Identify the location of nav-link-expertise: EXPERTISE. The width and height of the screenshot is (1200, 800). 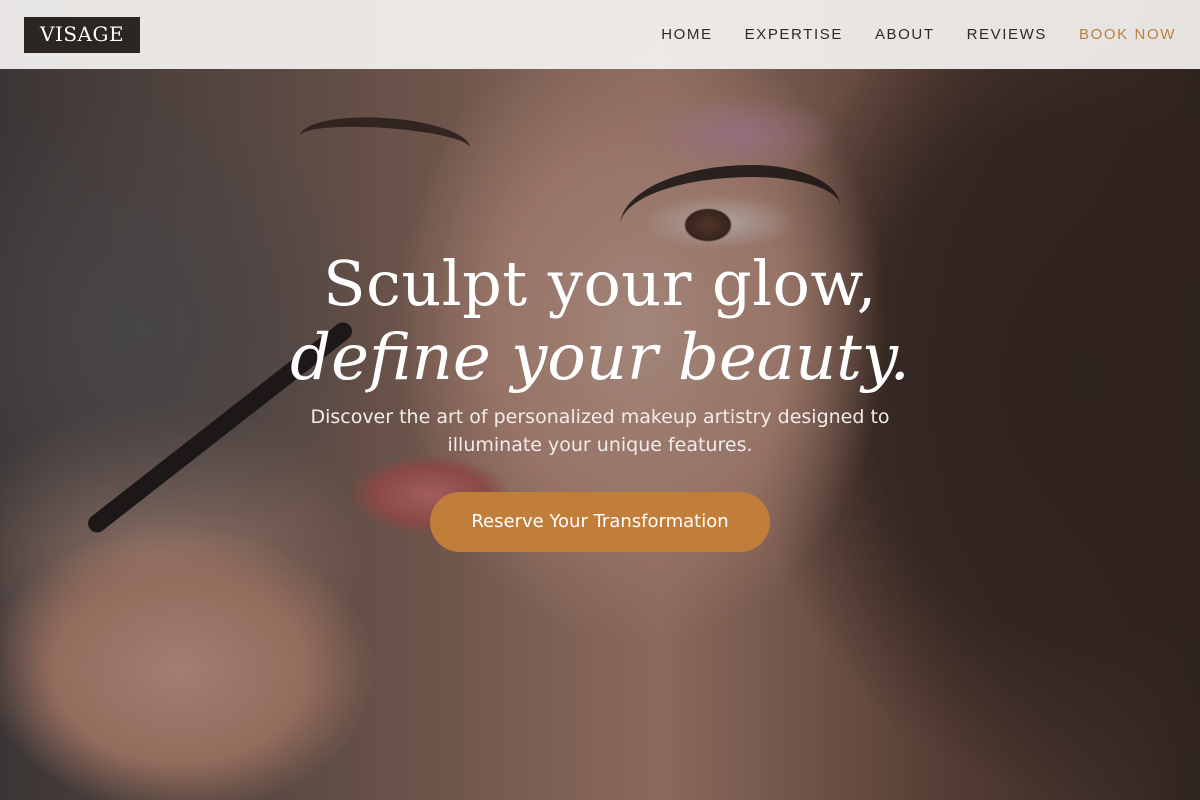
(794, 34).